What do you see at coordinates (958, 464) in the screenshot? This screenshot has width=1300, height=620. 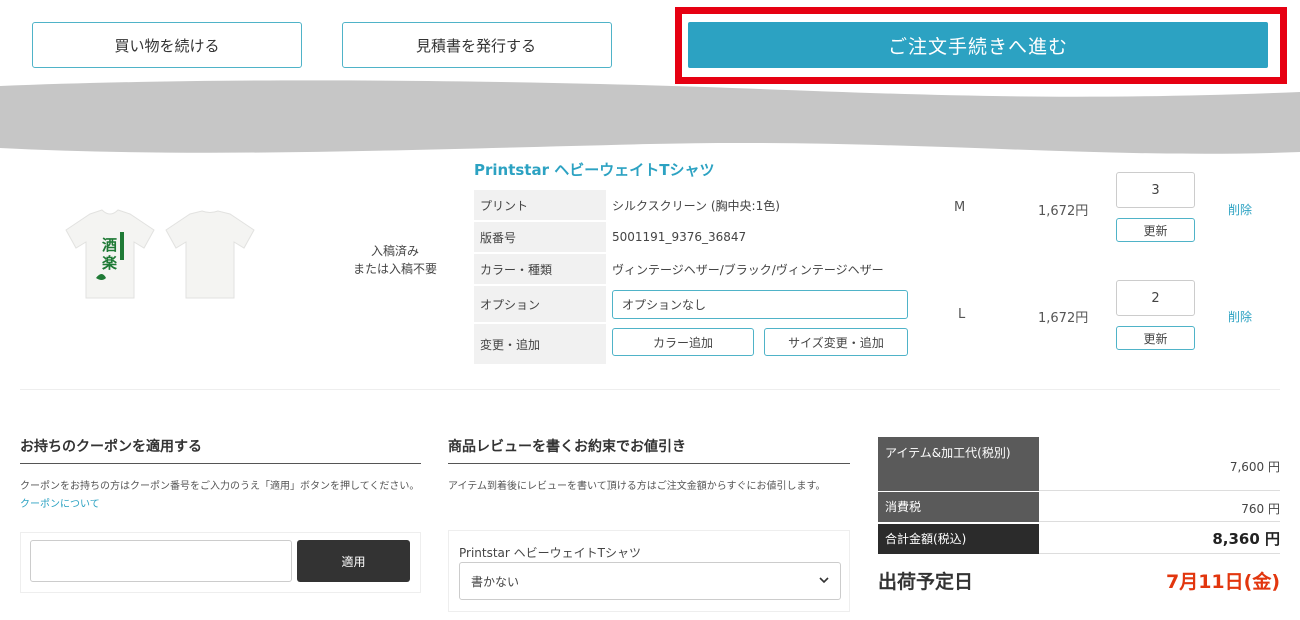 I see `items-total-label: アイテム&加工代(税別)` at bounding box center [958, 464].